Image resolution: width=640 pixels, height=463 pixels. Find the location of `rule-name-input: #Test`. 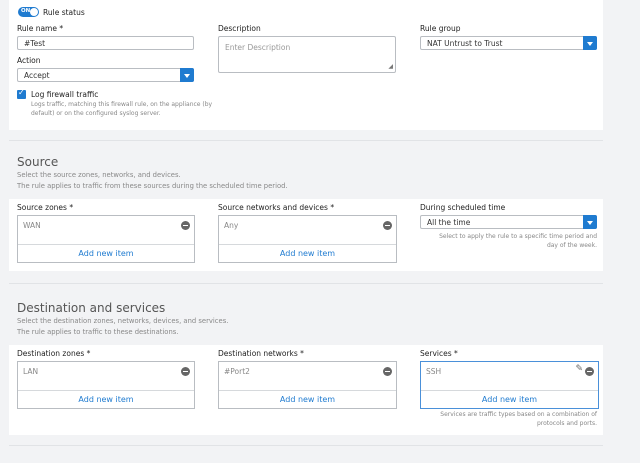

rule-name-input: #Test is located at coordinates (105, 43).